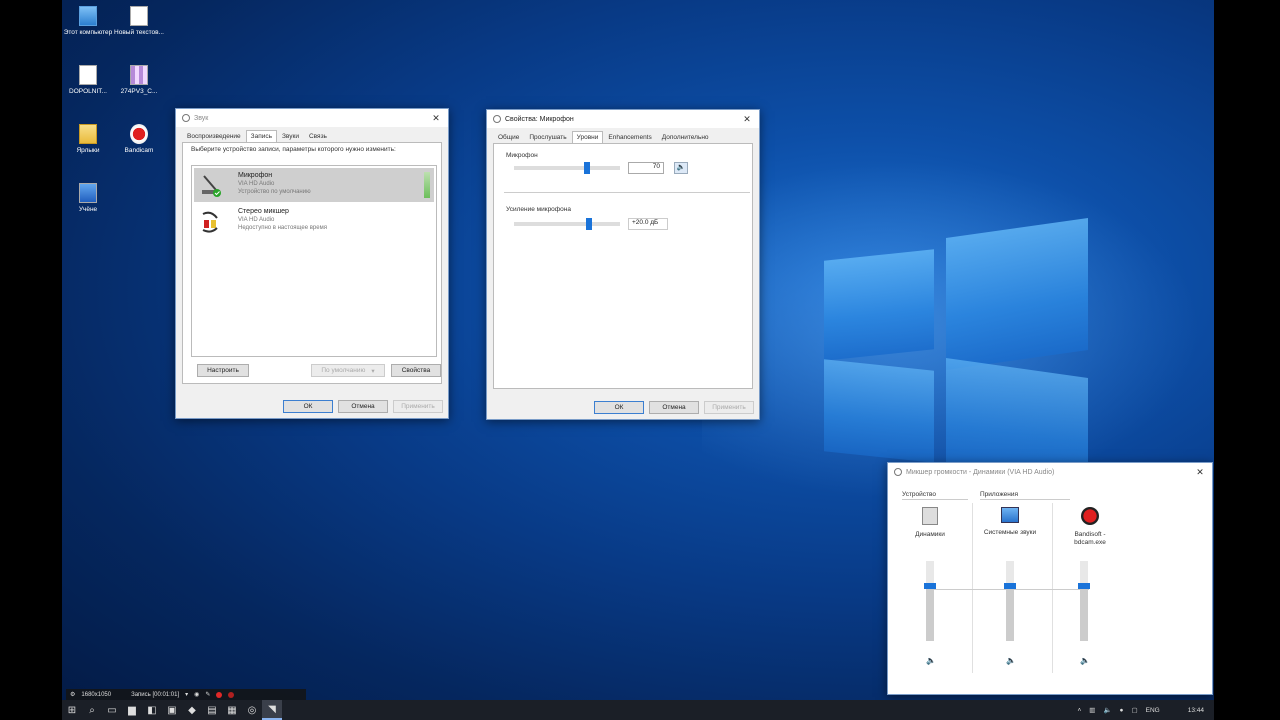  Describe the element at coordinates (685, 137) in the screenshot. I see `tab-advanced: Дополнительно` at that location.